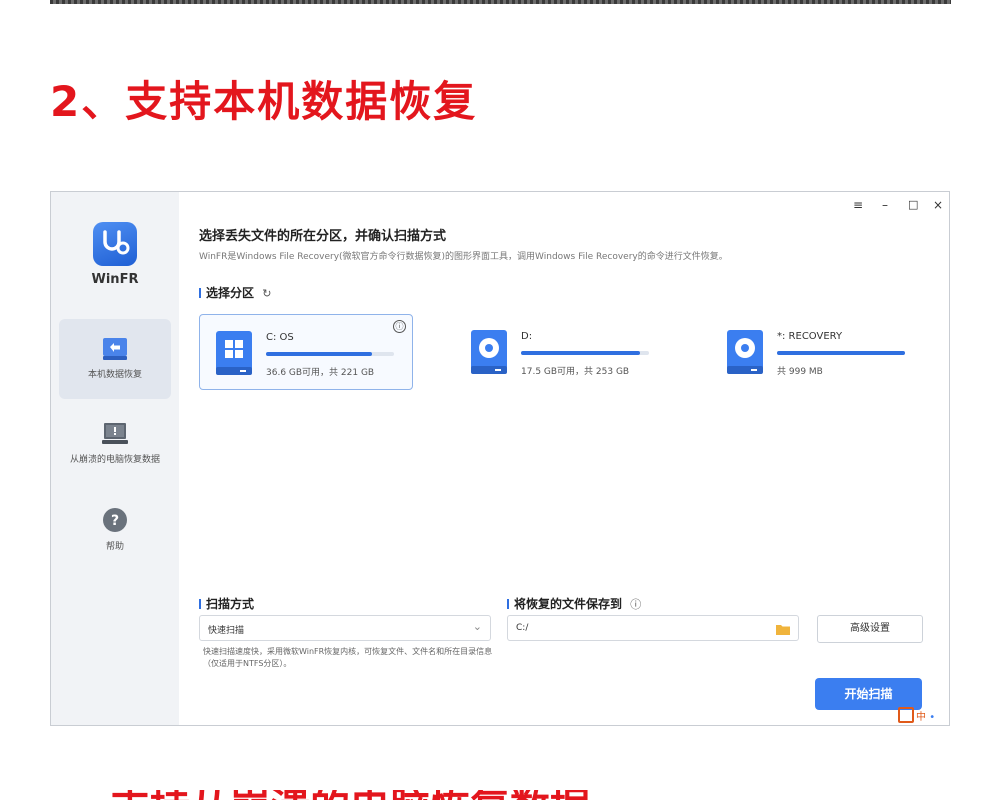  I want to click on drive-name: C: OS, so click(280, 337).